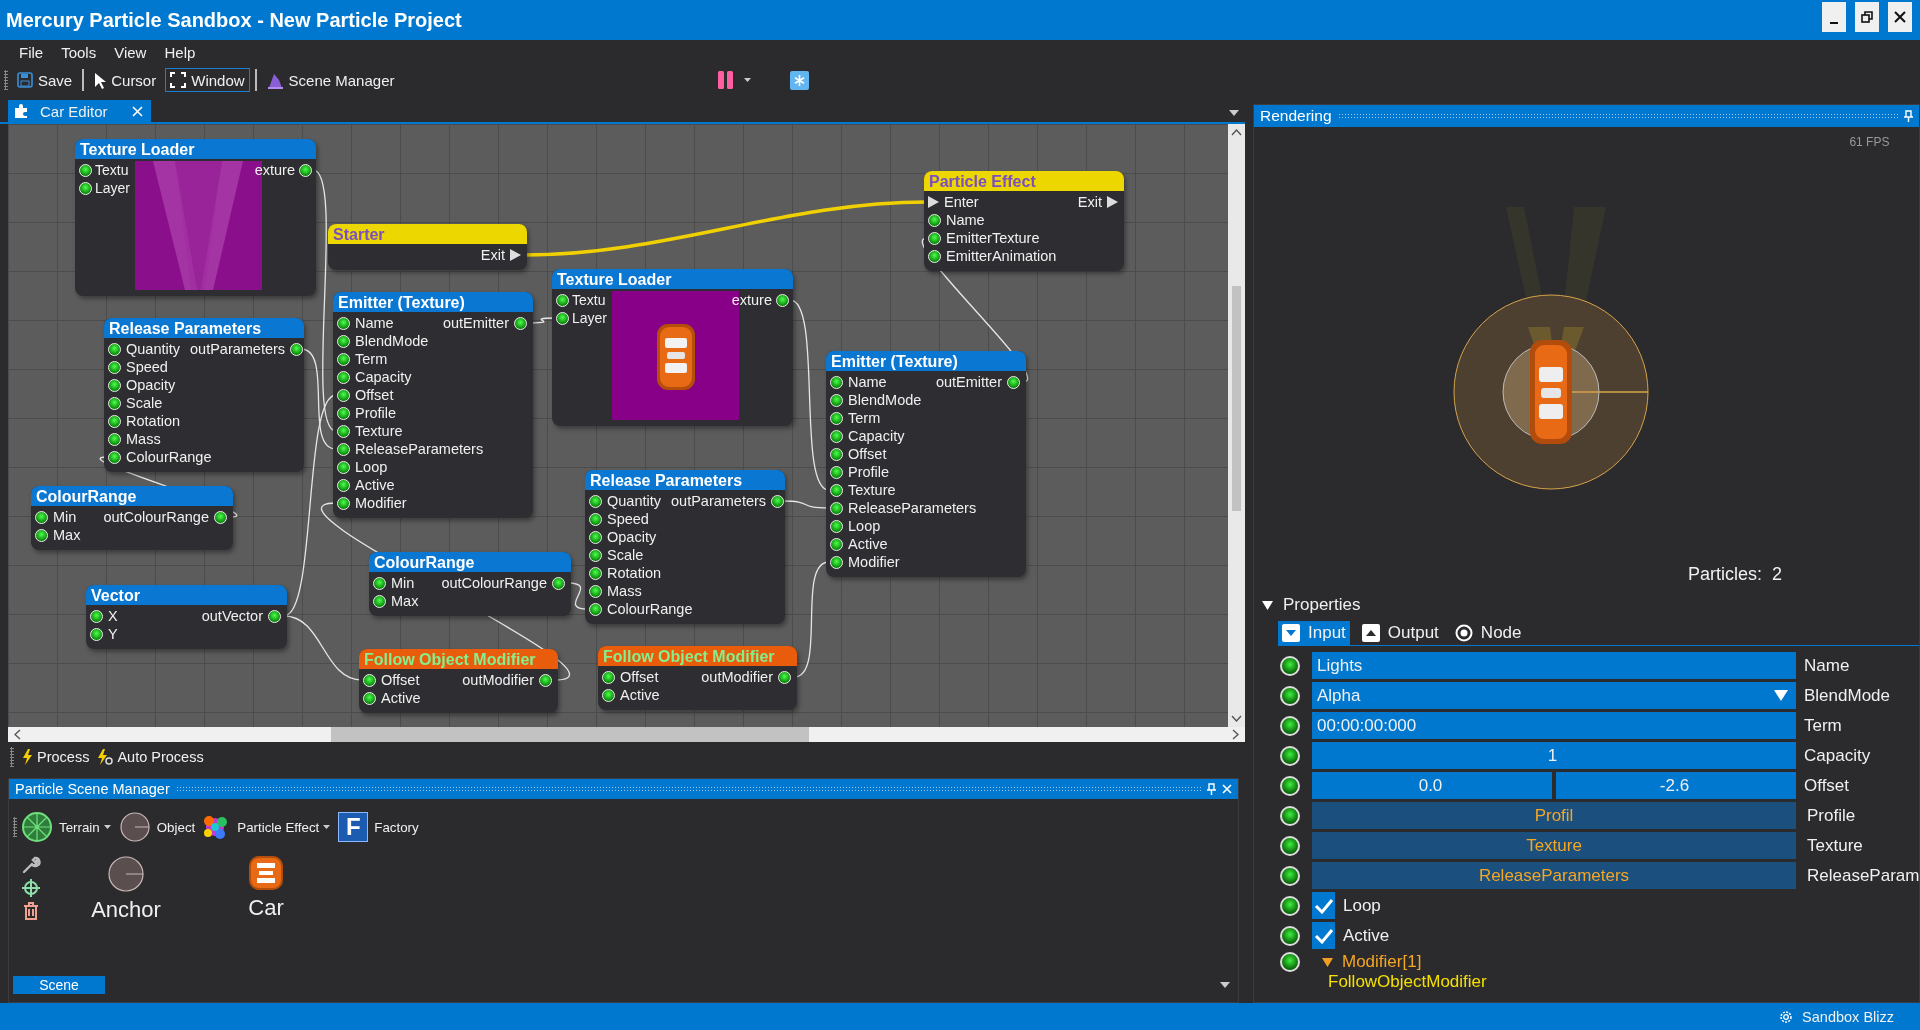 This screenshot has width=1920, height=1030. What do you see at coordinates (378, 827) in the screenshot?
I see `toolbar-button: F Factory` at bounding box center [378, 827].